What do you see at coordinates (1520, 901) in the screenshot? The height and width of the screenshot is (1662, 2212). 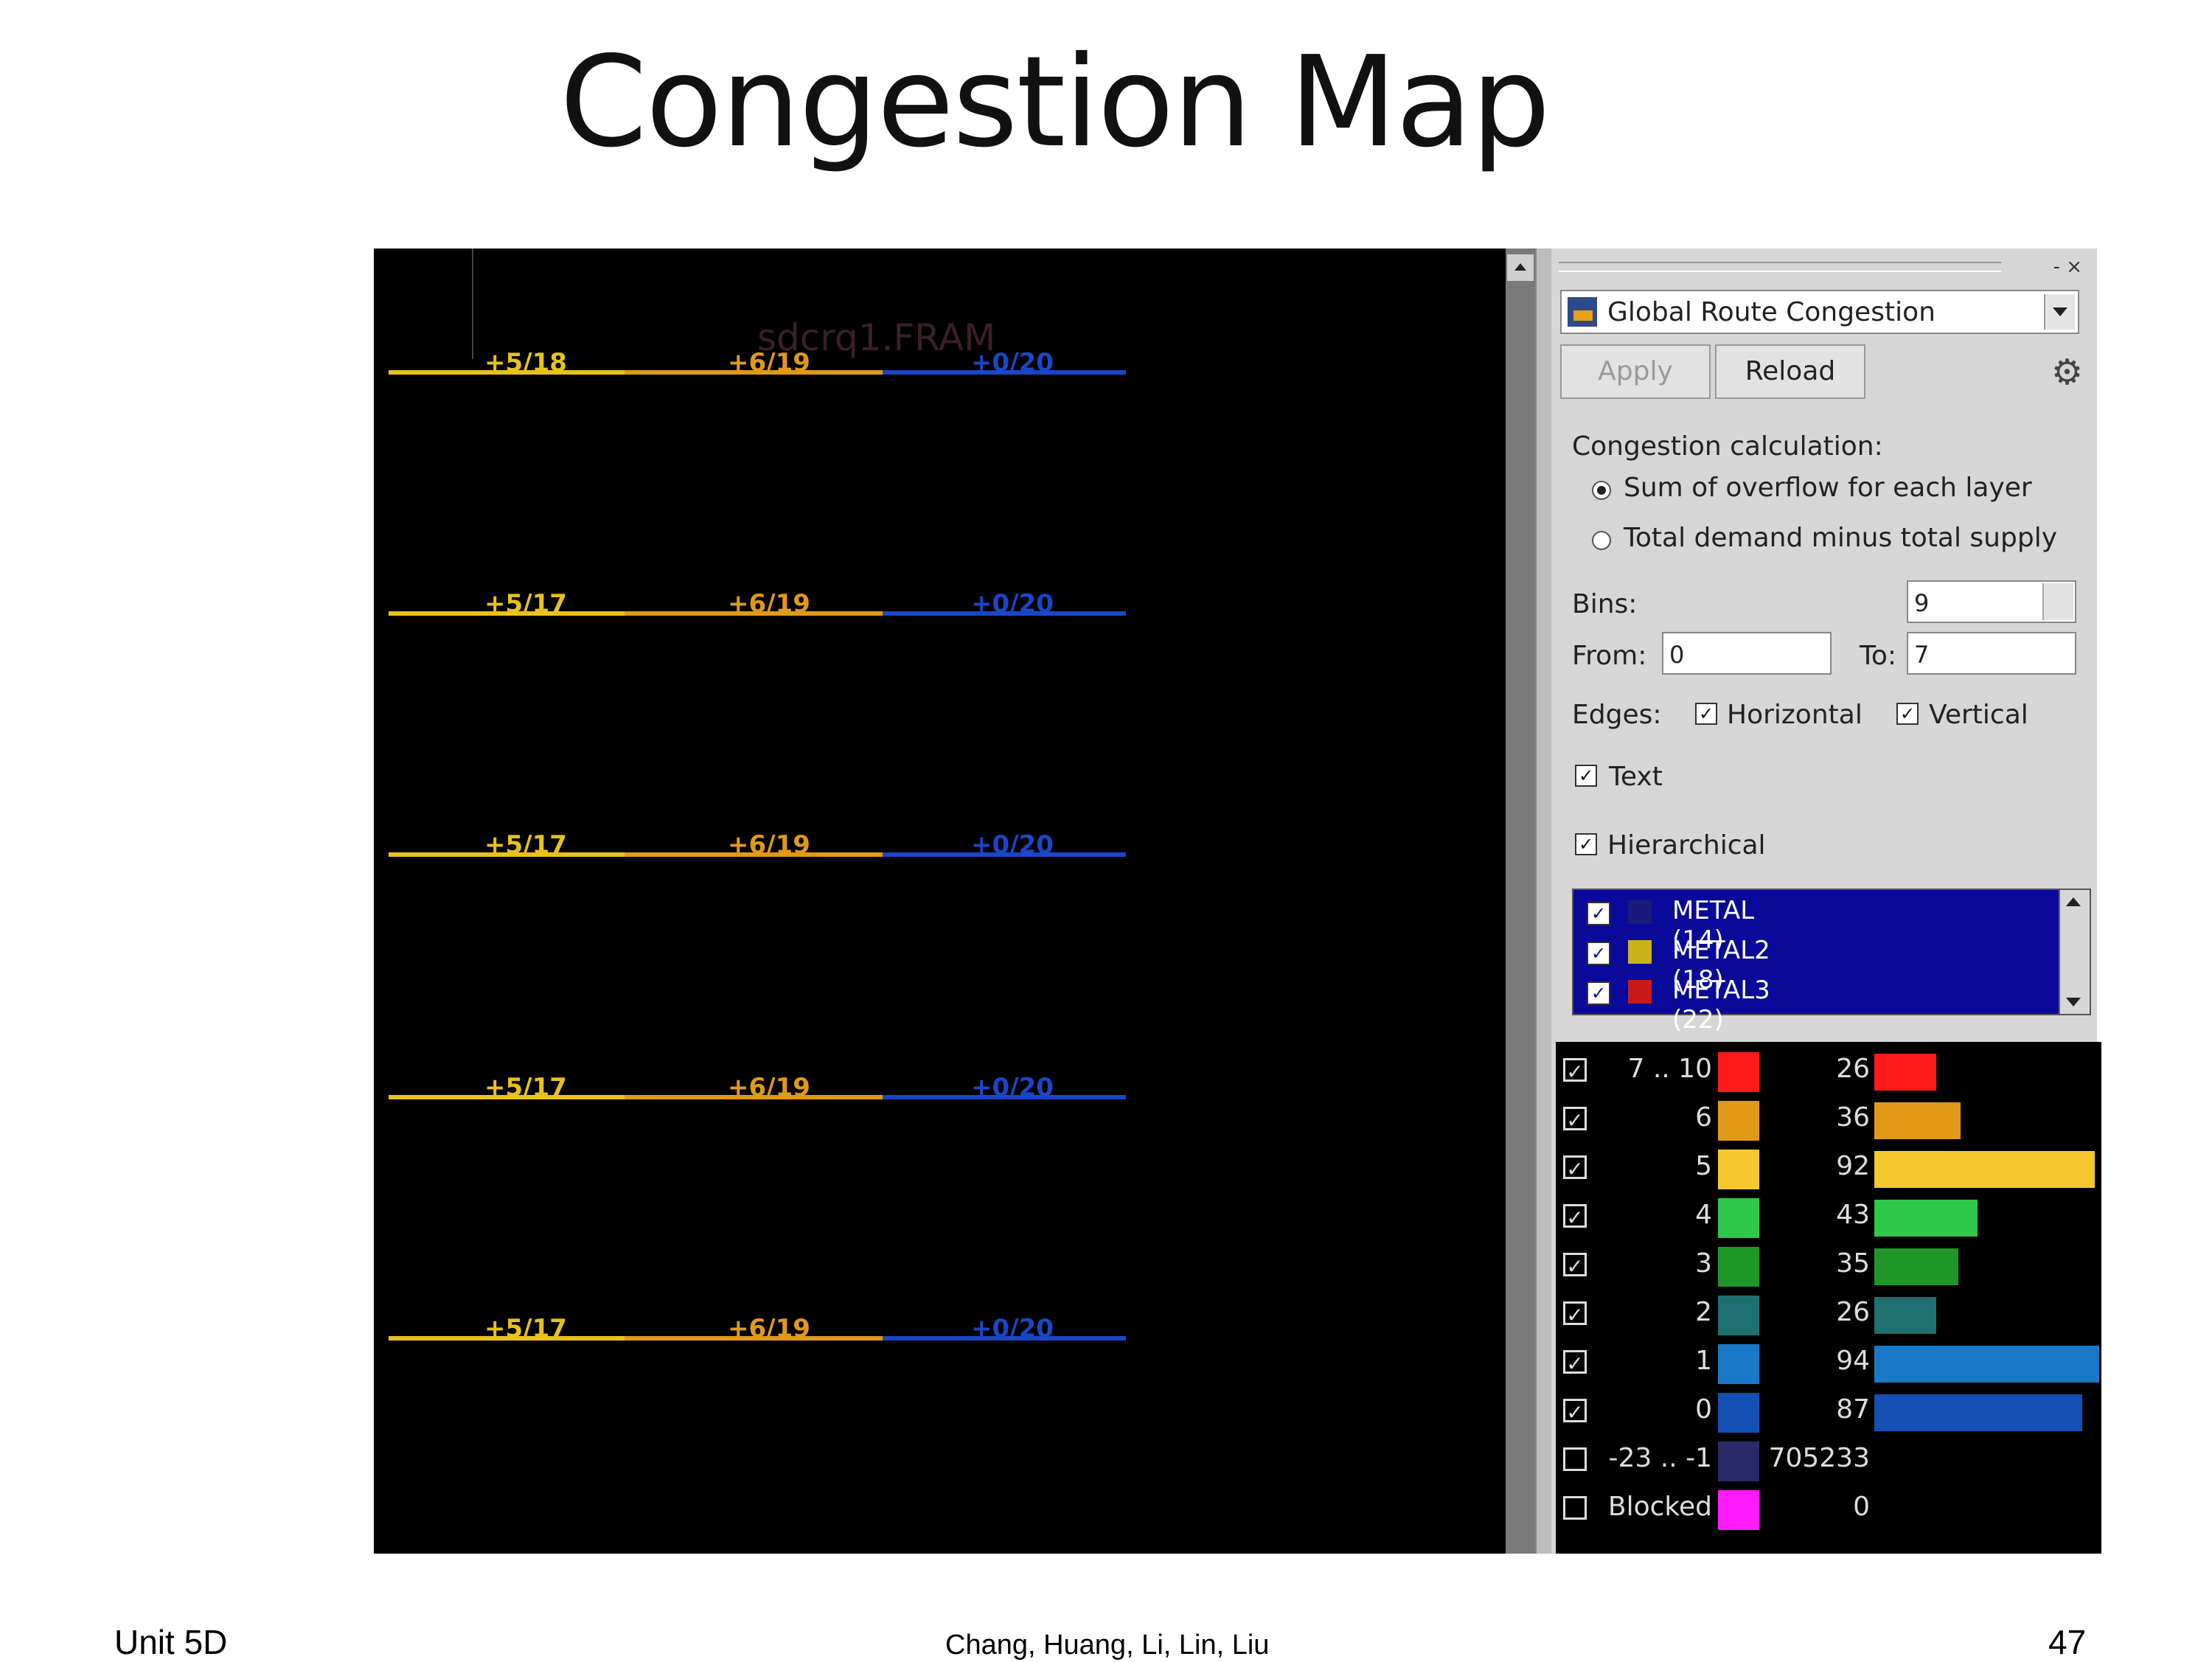 I see `canvas-vertical-scrollbar` at bounding box center [1520, 901].